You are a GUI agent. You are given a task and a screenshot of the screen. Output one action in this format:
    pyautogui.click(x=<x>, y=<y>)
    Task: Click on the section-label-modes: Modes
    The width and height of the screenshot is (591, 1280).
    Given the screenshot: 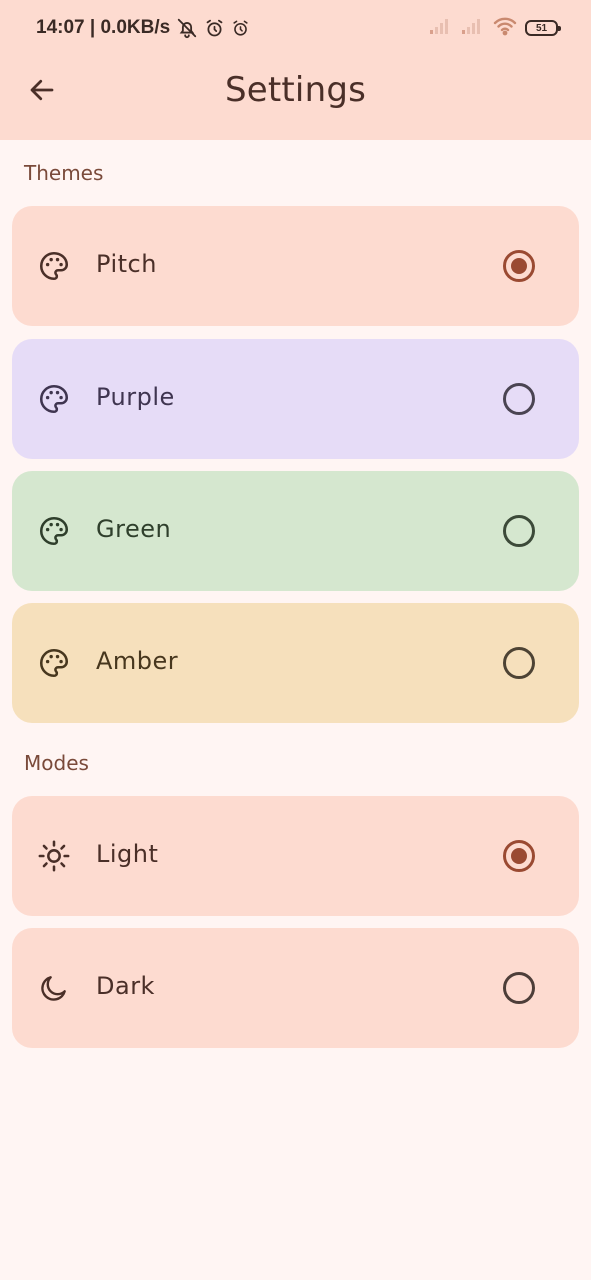 What is the action you would take?
    pyautogui.click(x=56, y=763)
    